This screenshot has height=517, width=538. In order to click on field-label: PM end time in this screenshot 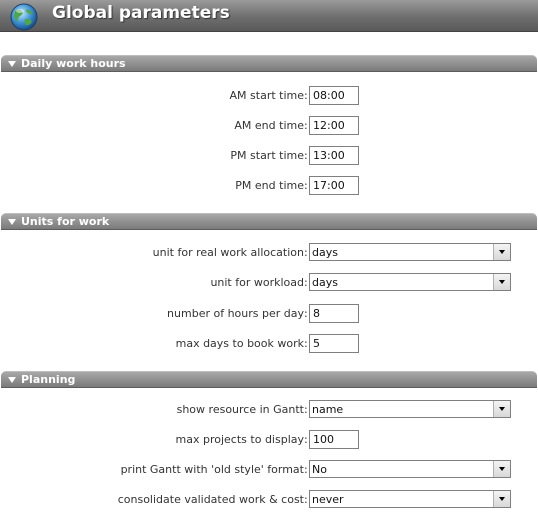, I will do `click(269, 185)`.